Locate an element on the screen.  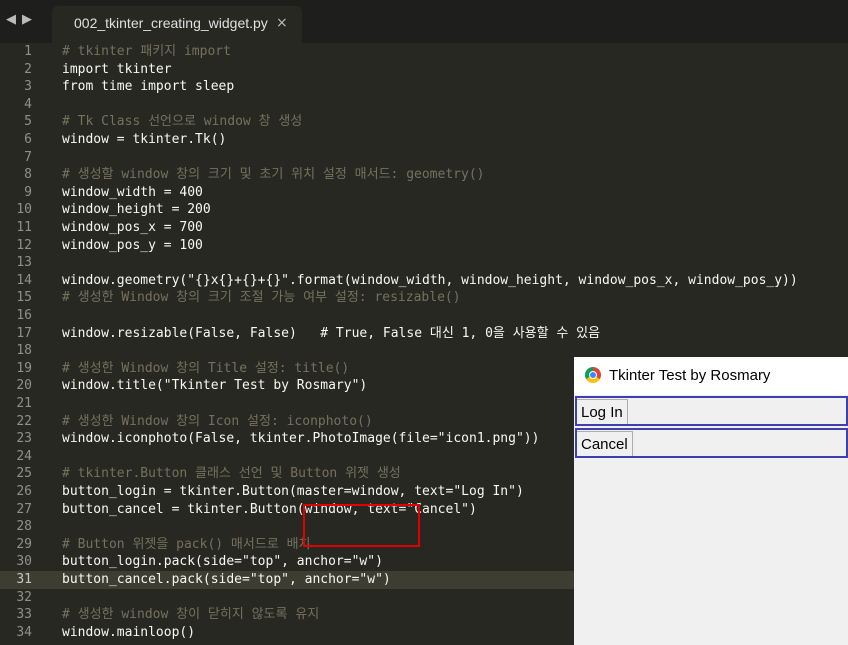
window-title: Tkinter Test by Rosmary is located at coordinates (690, 375).